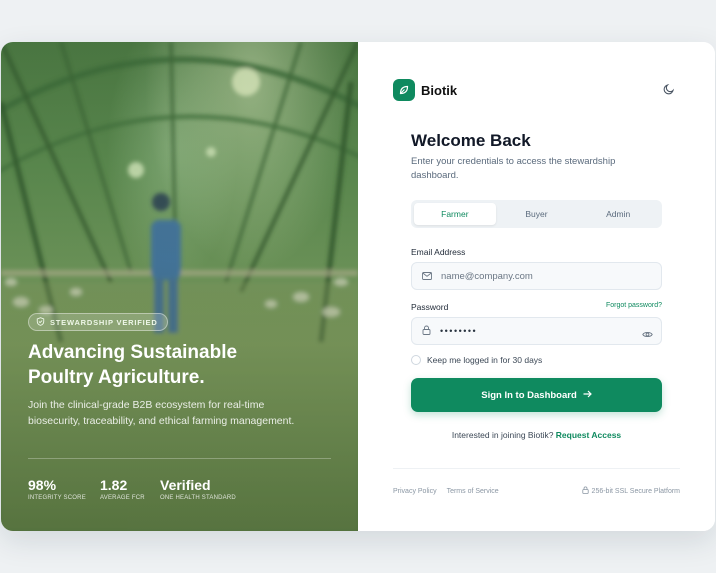  What do you see at coordinates (122, 498) in the screenshot?
I see `stat-label: AVERAGE FCR` at bounding box center [122, 498].